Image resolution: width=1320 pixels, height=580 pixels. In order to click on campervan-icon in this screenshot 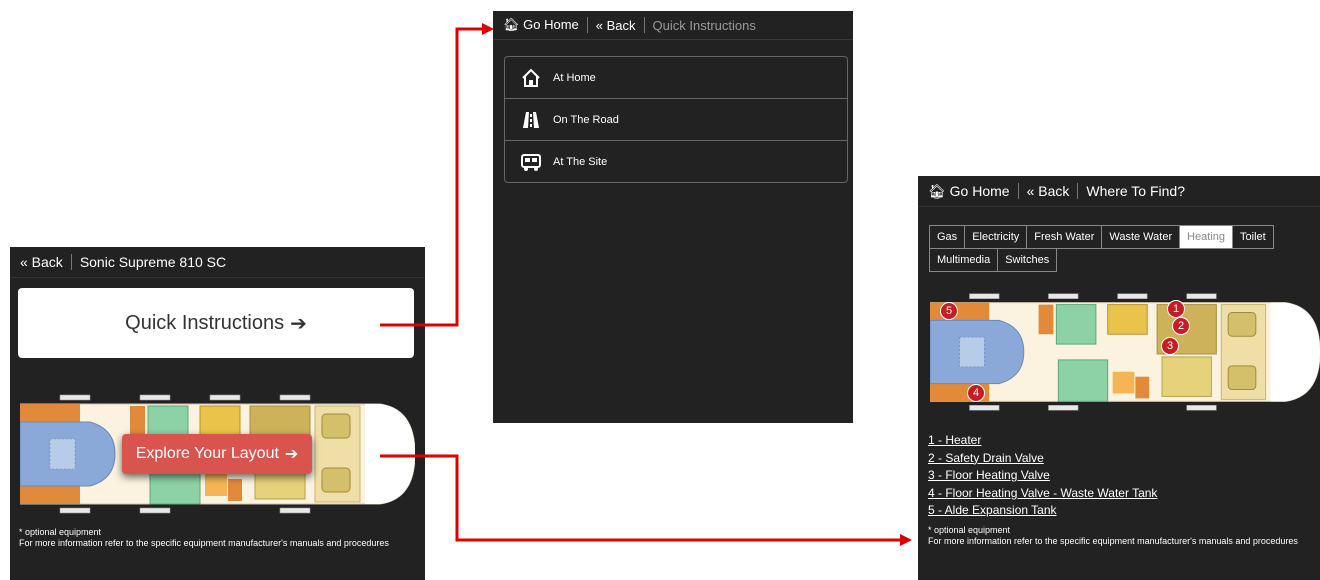, I will do `click(531, 162)`.